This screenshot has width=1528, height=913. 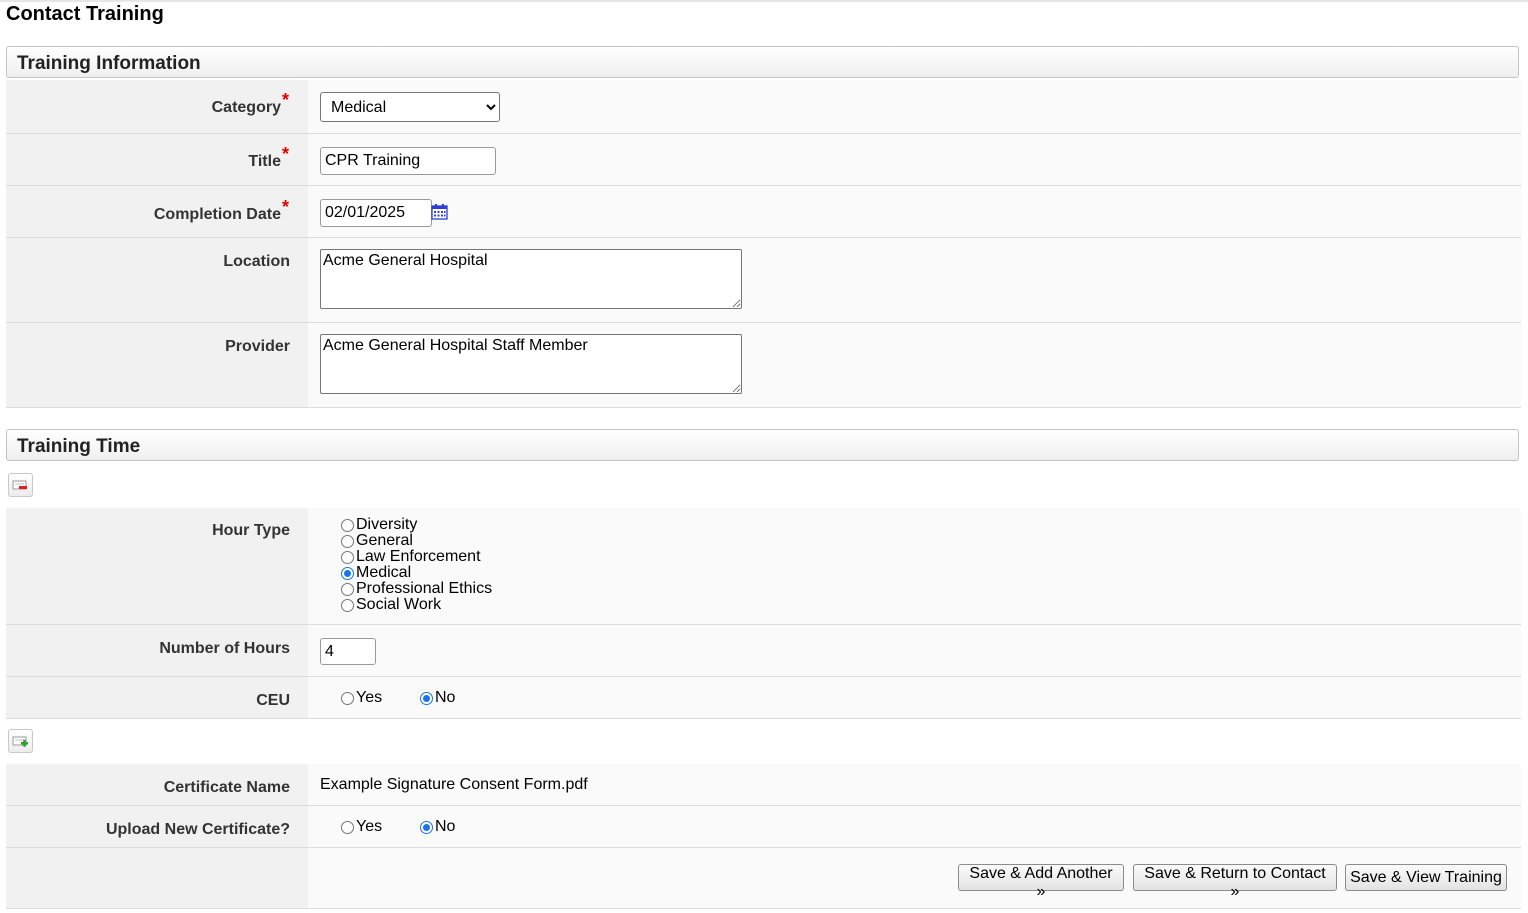 I want to click on save-view-training-button: Save & View Training, so click(x=1426, y=877).